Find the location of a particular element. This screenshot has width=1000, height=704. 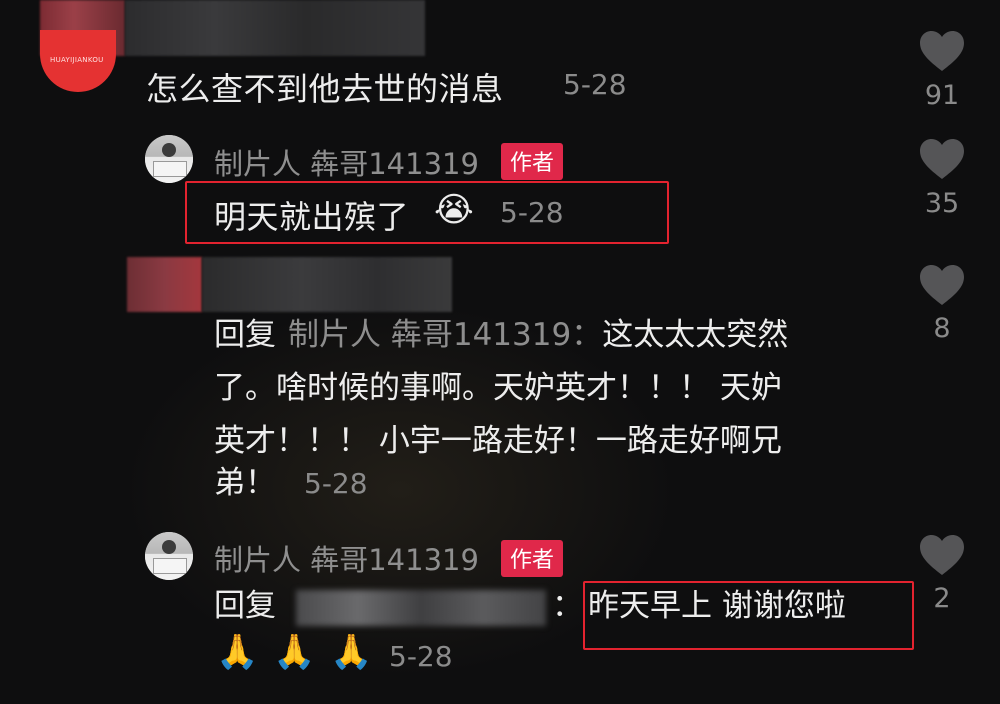

reply-line-2: 了。啥时候的事啊。天妒英才！！！ 天妒 is located at coordinates (498, 388).